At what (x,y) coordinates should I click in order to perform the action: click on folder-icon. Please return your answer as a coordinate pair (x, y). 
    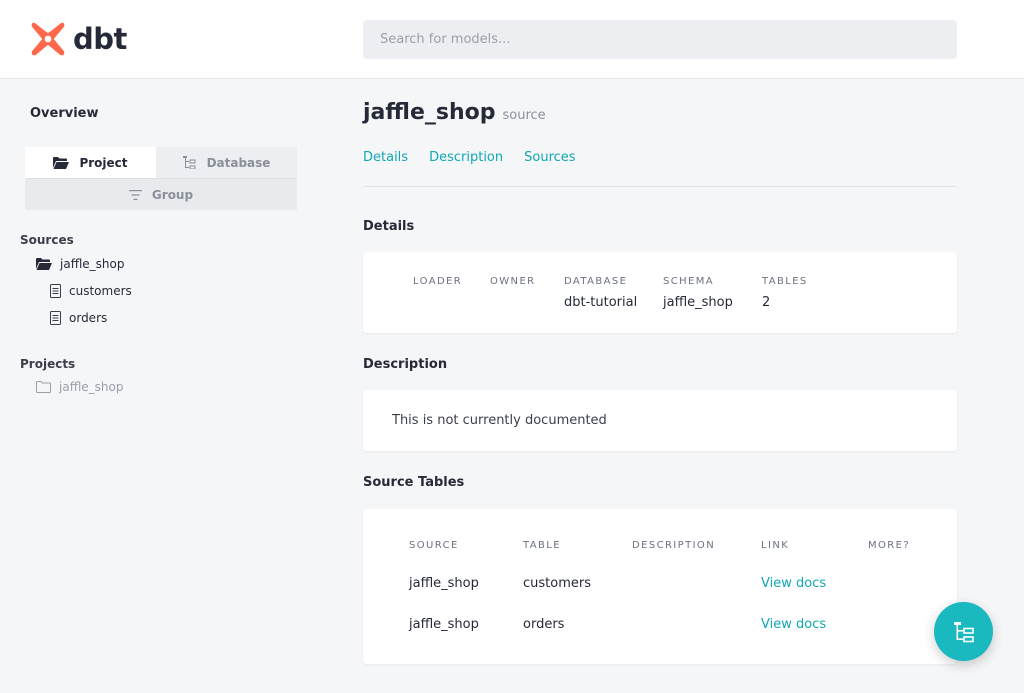
    Looking at the image, I should click on (43, 387).